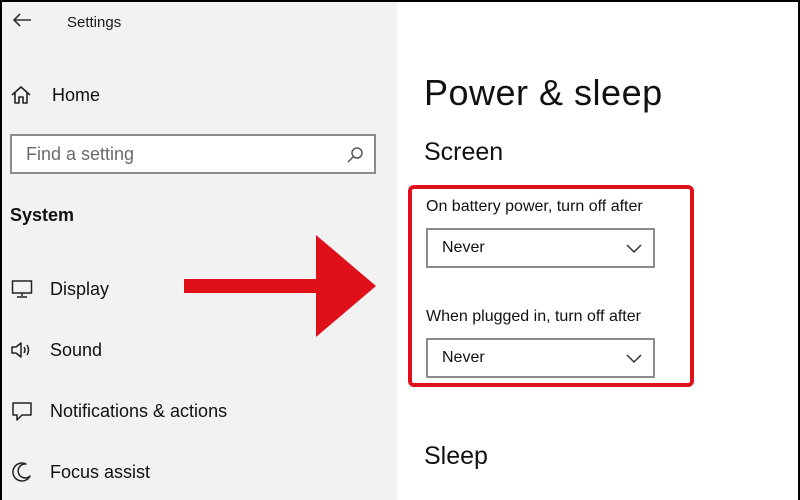  Describe the element at coordinates (22, 289) in the screenshot. I see `display-icon` at that location.